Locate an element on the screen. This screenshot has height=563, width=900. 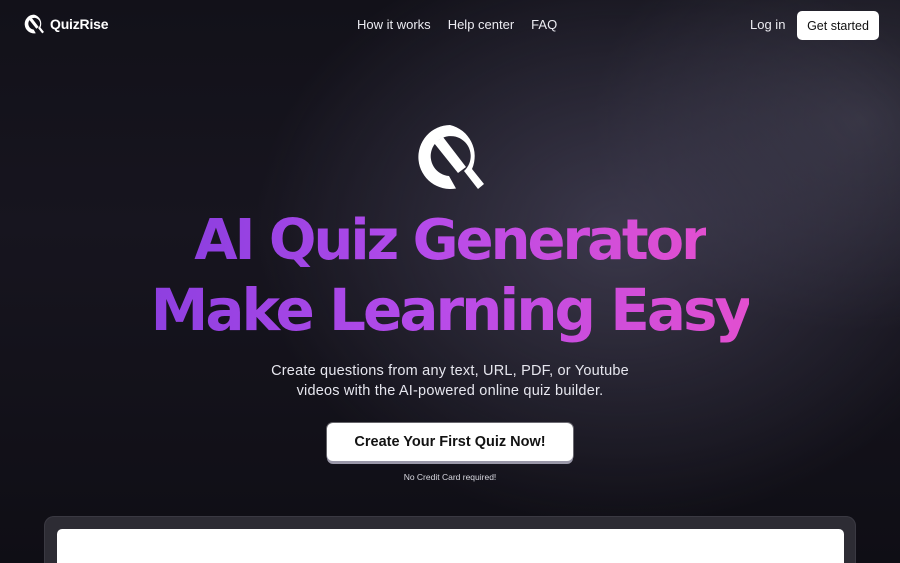
app-preview-screen is located at coordinates (450, 546).